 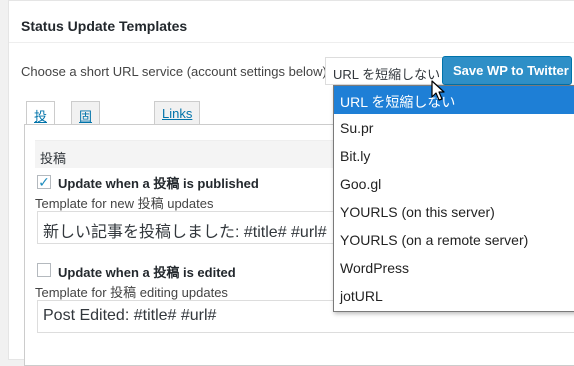 I want to click on publish-checkbox: ✓, so click(x=44, y=182).